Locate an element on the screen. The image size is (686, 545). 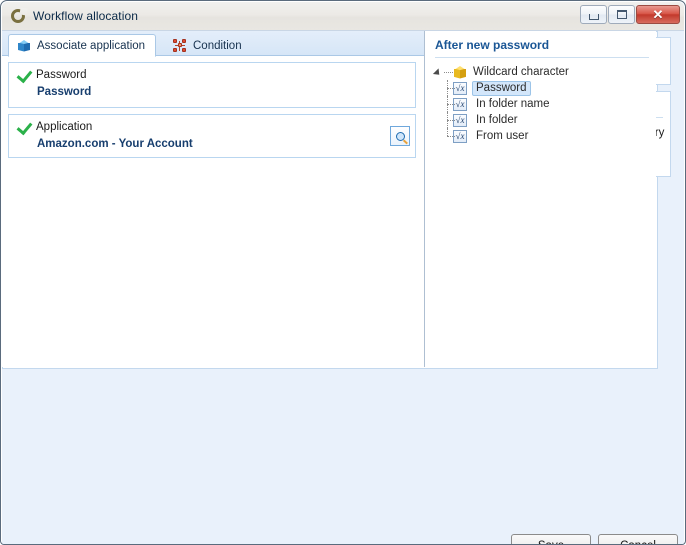
tree-node-wildcard-character: Wildcard character is located at coordinates (543, 72).